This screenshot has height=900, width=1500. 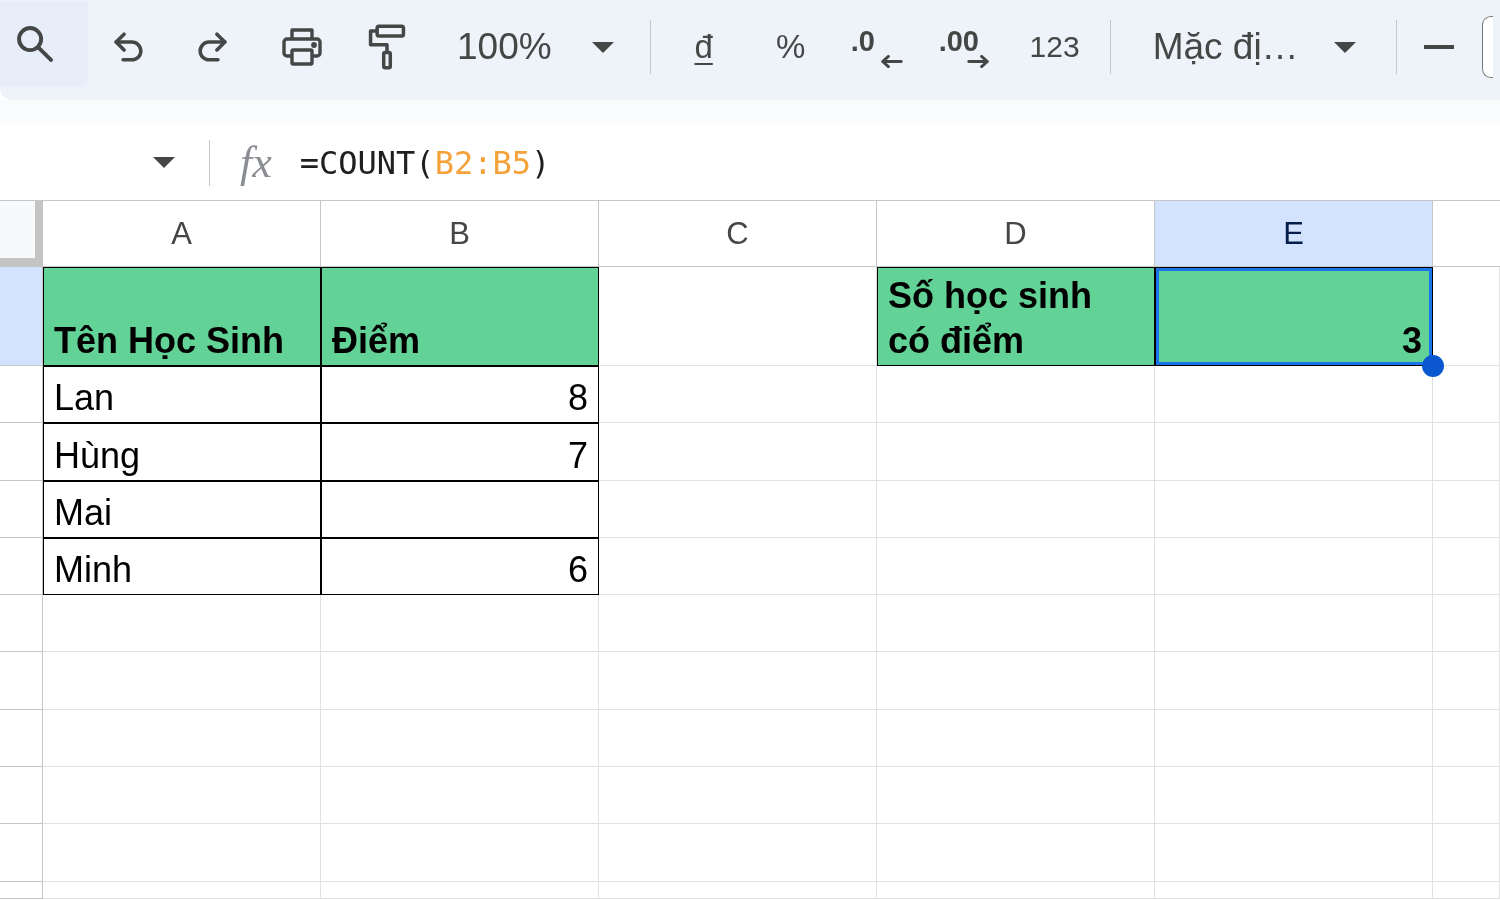 What do you see at coordinates (460, 316) in the screenshot?
I see `table-cell: Điểm` at bounding box center [460, 316].